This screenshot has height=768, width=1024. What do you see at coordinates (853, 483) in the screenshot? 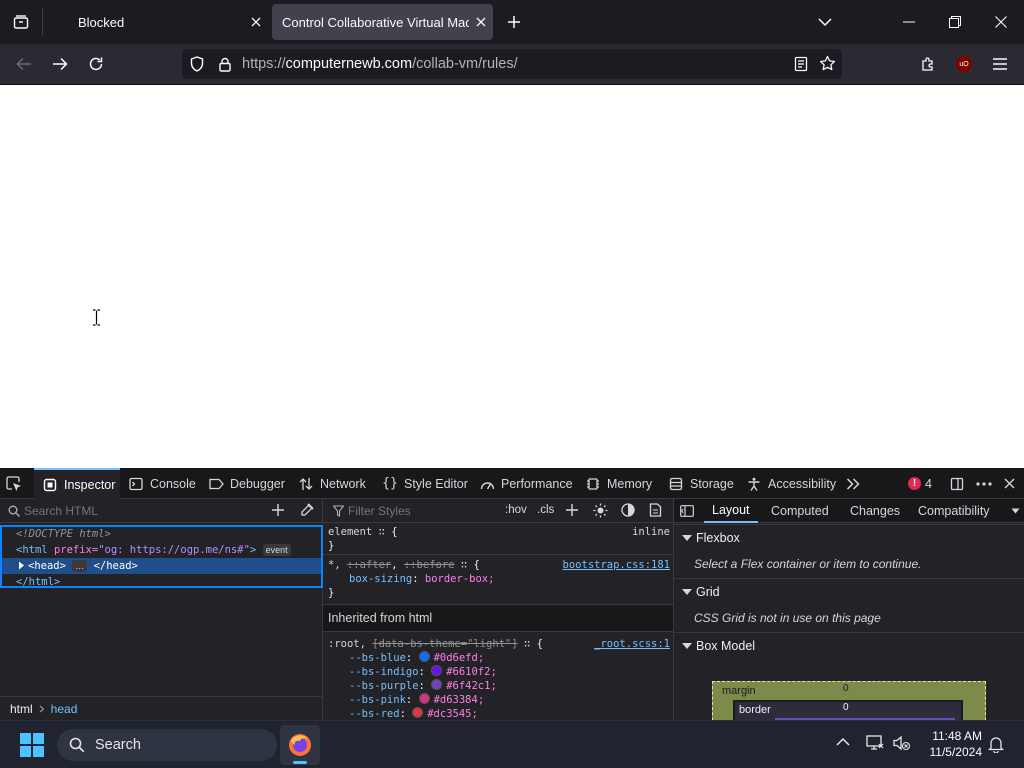
I see `more-tools-button` at bounding box center [853, 483].